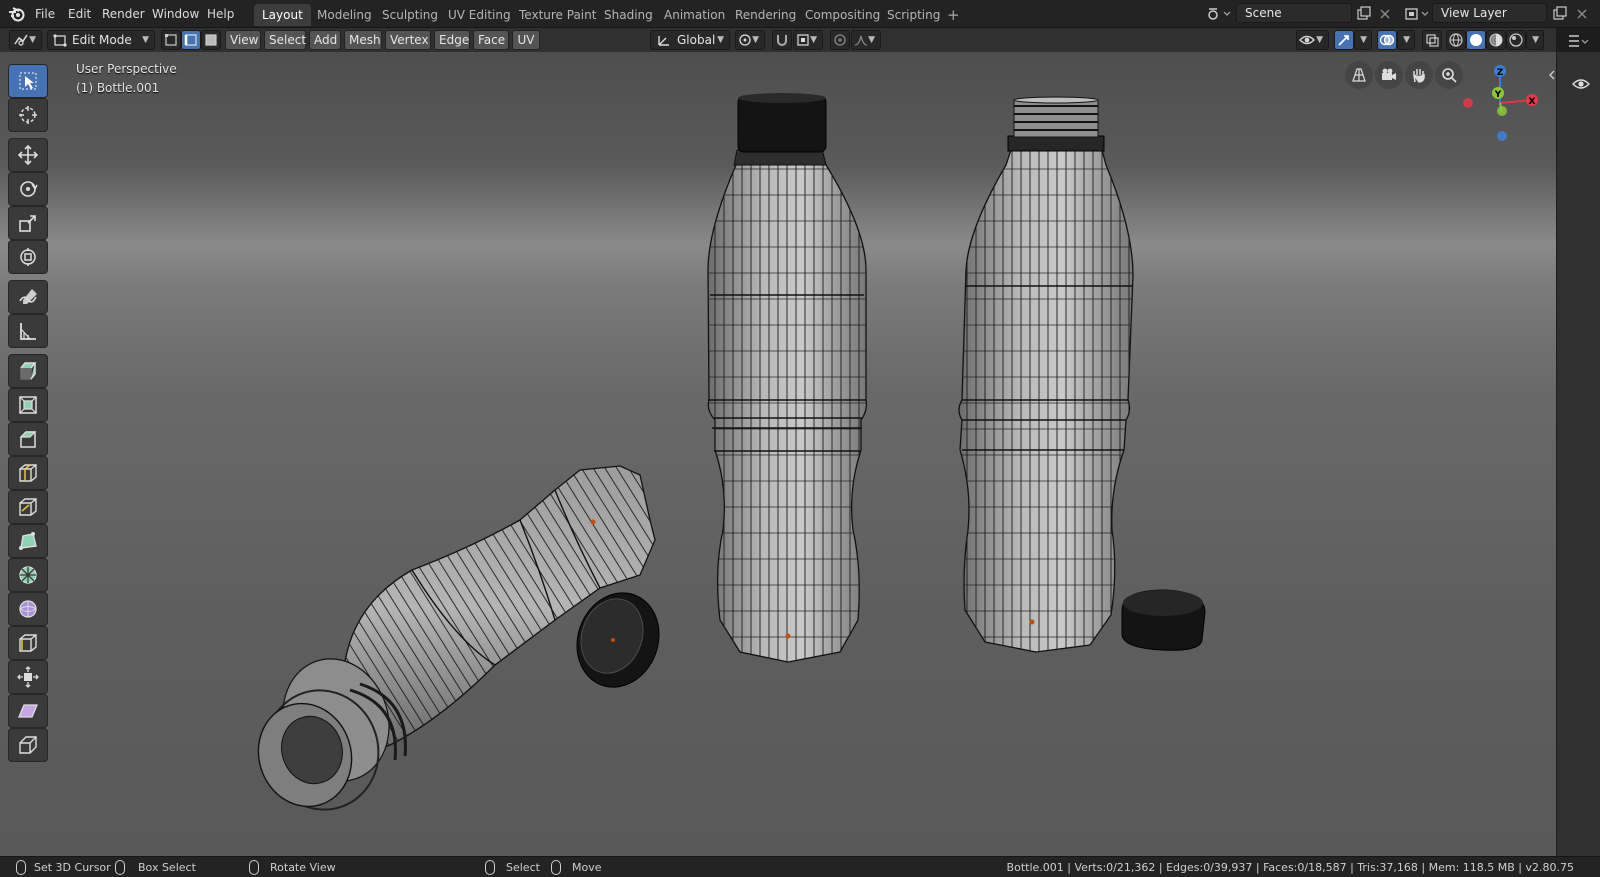  I want to click on poly-build-tool-icon, so click(28, 541).